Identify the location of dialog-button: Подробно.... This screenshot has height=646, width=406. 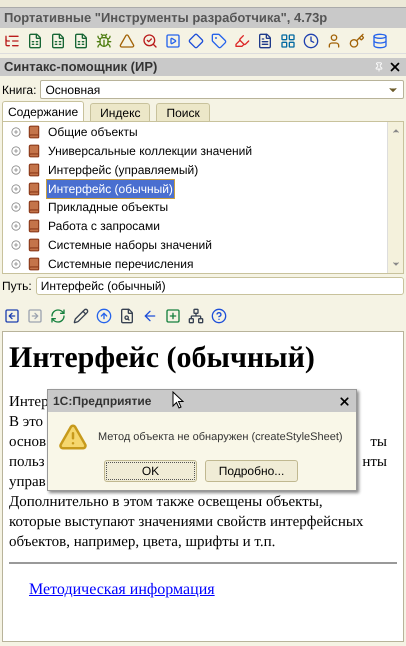
(251, 471).